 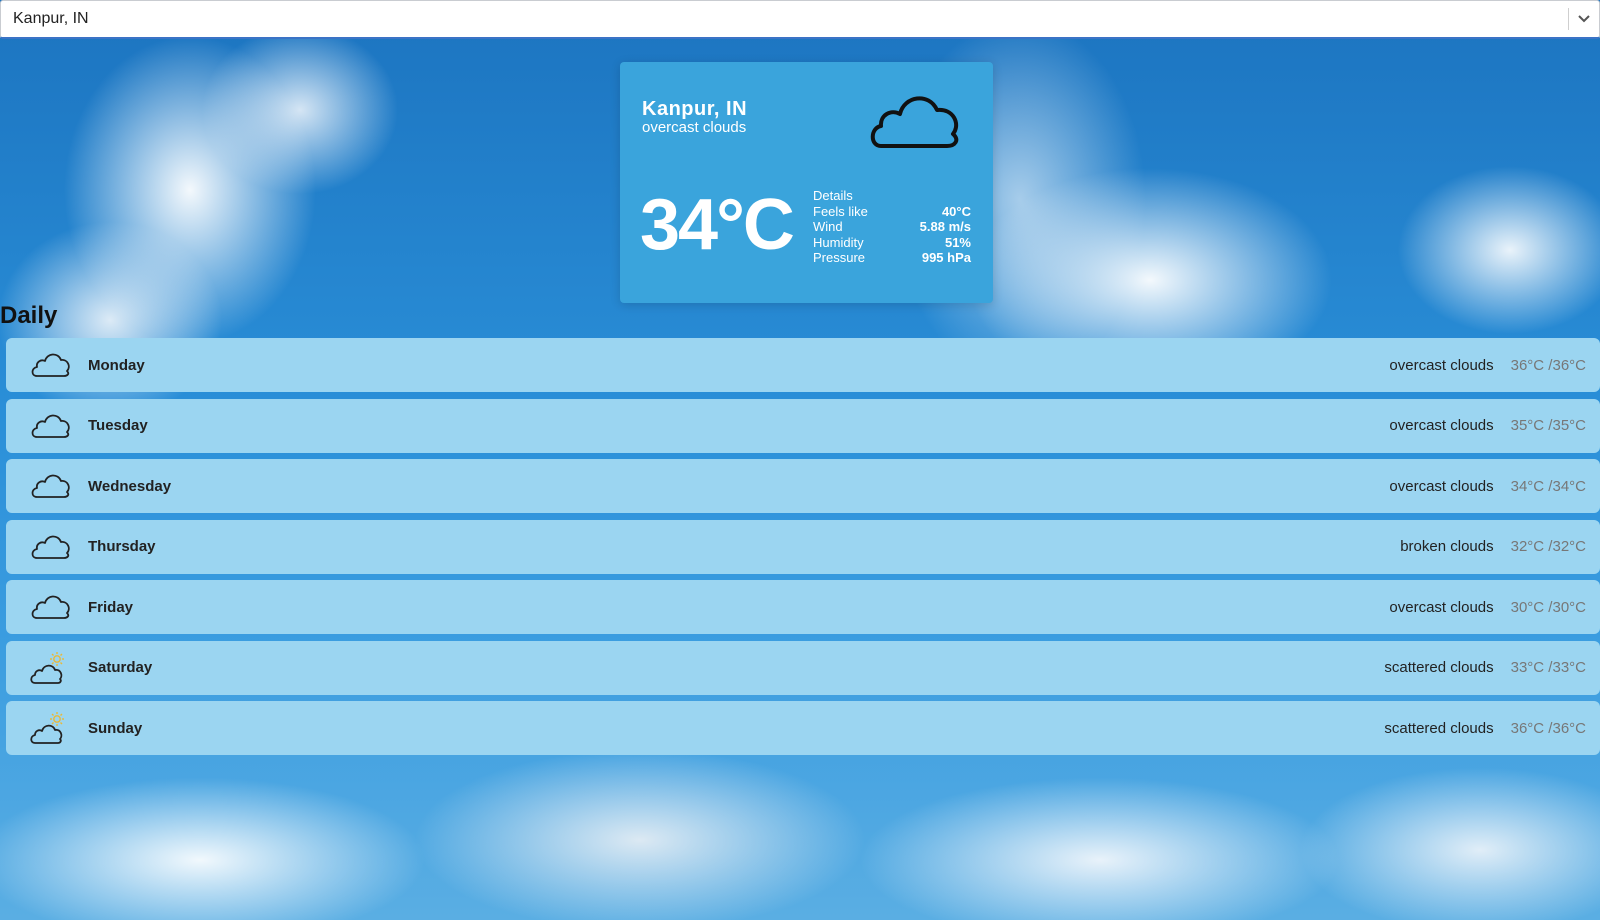 What do you see at coordinates (838, 242) in the screenshot?
I see `detail-label: Humidity` at bounding box center [838, 242].